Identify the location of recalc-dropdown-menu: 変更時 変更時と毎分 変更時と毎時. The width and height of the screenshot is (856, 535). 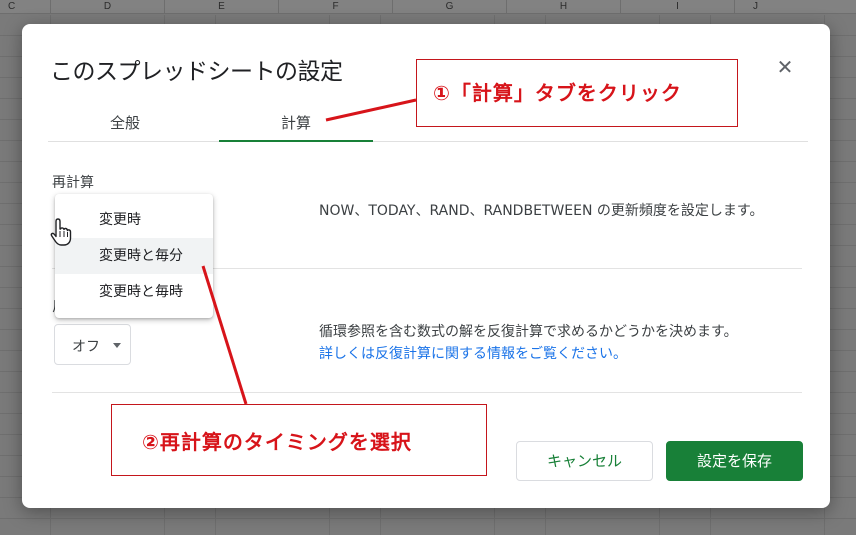
(134, 256).